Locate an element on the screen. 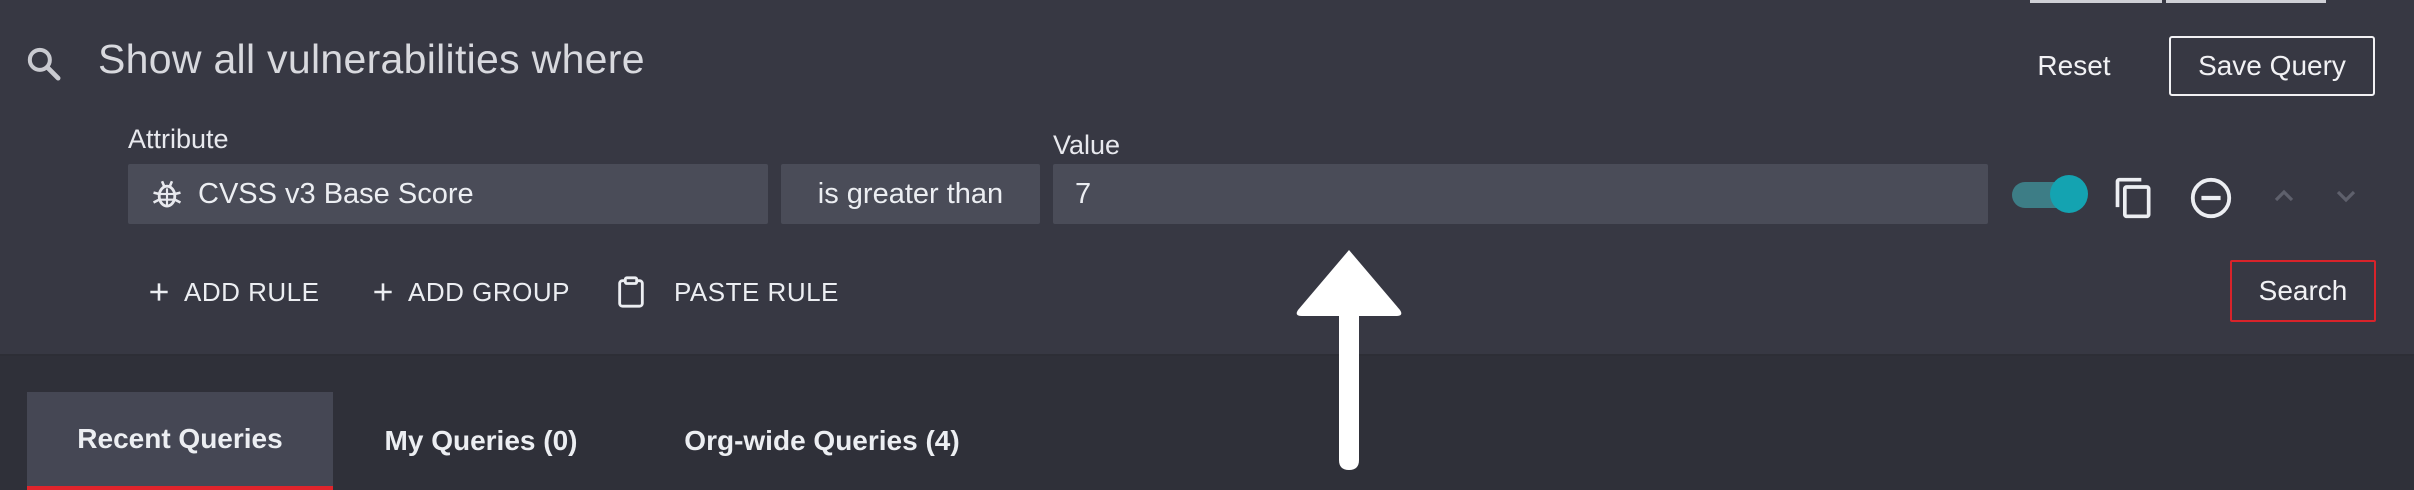 The image size is (2414, 490). paste-rule-button: PASTE RULE is located at coordinates (726, 292).